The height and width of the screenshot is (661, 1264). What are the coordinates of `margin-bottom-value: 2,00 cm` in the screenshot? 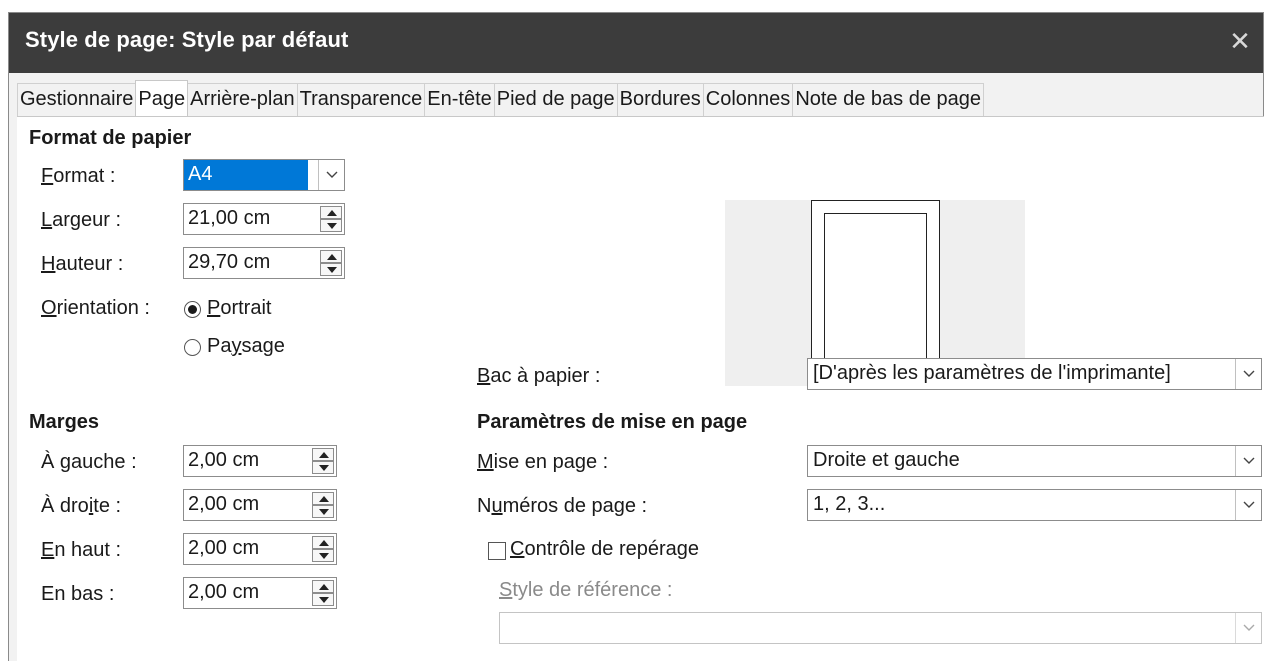 It's located at (224, 592).